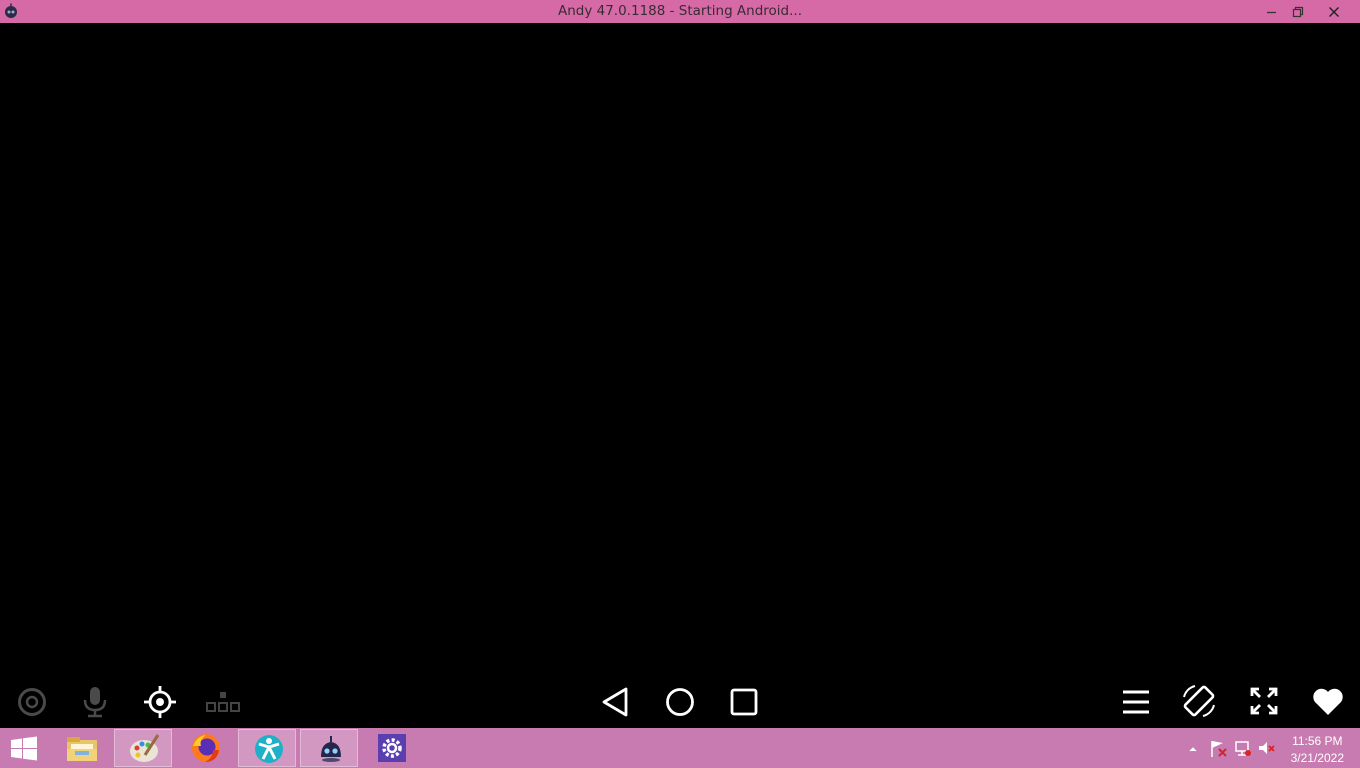  I want to click on home-button, so click(680, 701).